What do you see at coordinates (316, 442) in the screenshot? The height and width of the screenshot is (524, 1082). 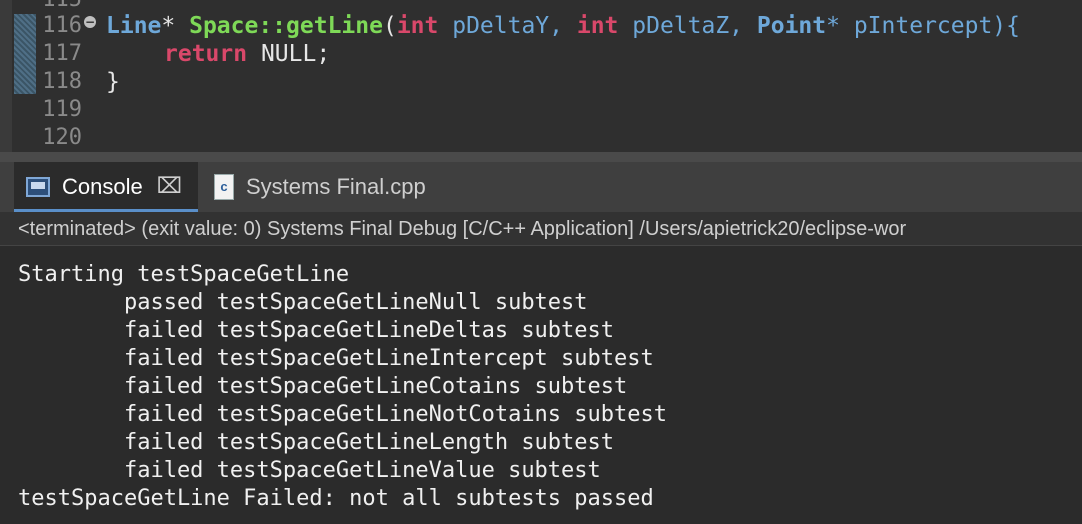 I see `console-line: failed testSpaceGetLineLength subtest` at bounding box center [316, 442].